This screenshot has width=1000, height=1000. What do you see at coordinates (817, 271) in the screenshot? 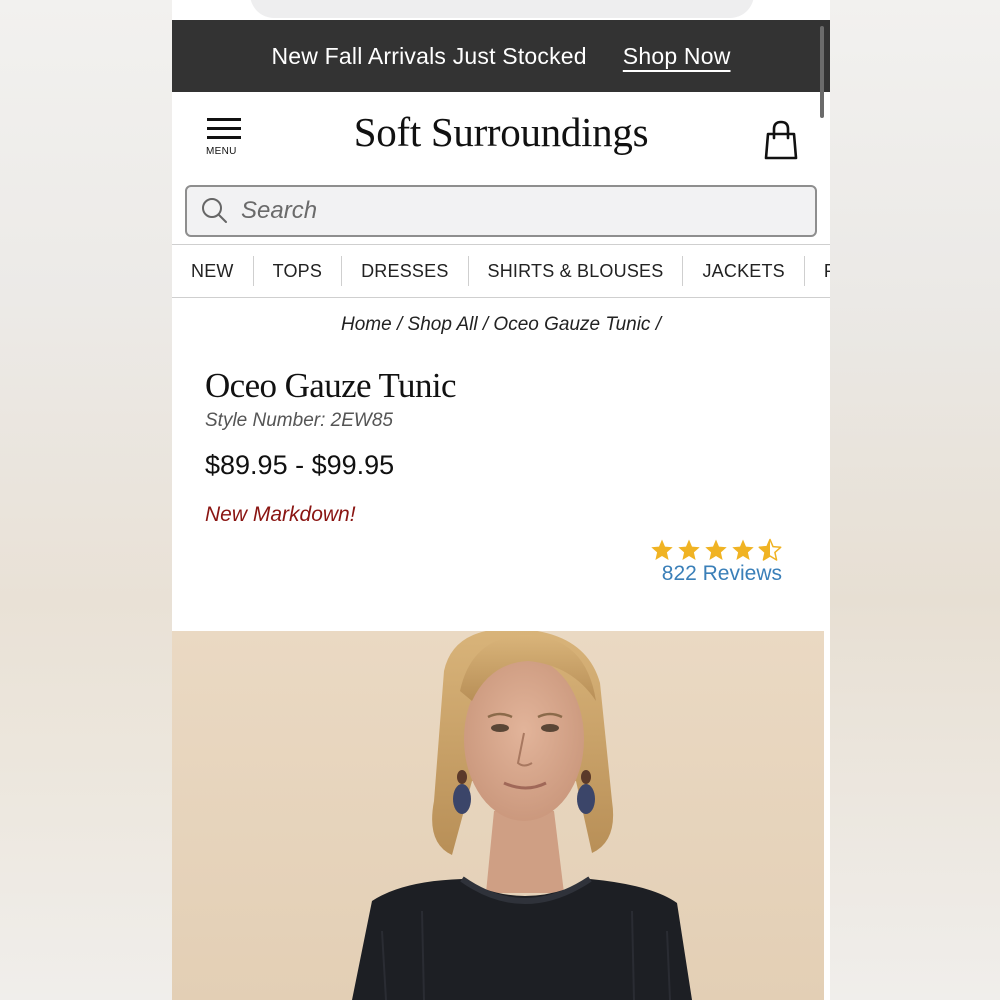
I see `category-pants: PAN` at bounding box center [817, 271].